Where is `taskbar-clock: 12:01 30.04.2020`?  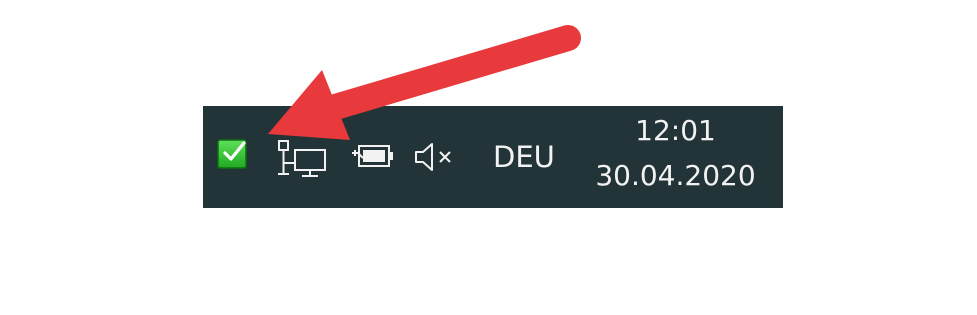
taskbar-clock: 12:01 30.04.2020 is located at coordinates (675, 157).